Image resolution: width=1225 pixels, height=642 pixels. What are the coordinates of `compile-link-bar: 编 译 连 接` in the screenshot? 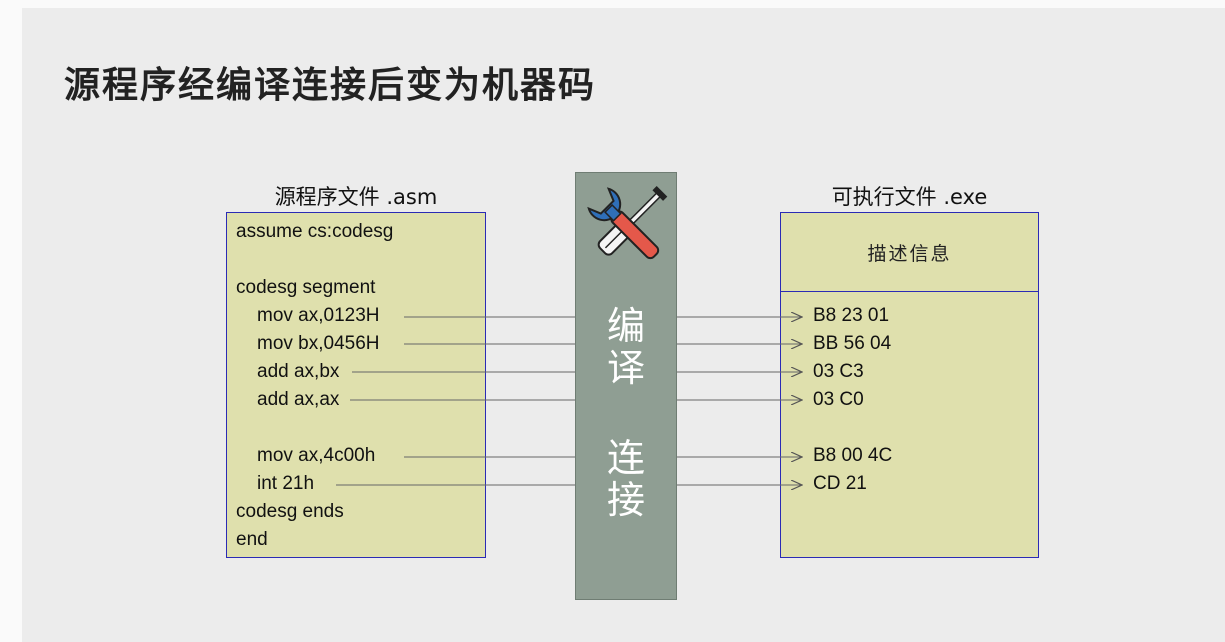 It's located at (626, 386).